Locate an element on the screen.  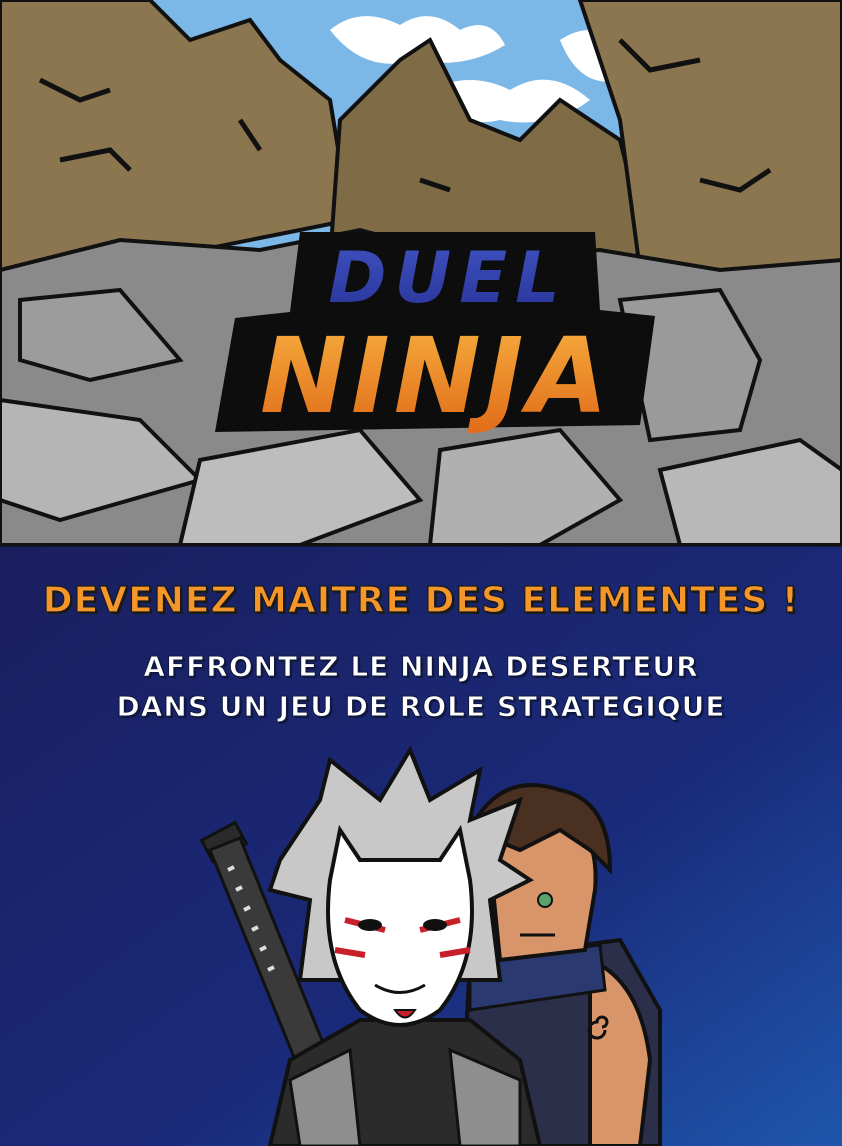
logo-line-1: DUEL is located at coordinates (447, 278).